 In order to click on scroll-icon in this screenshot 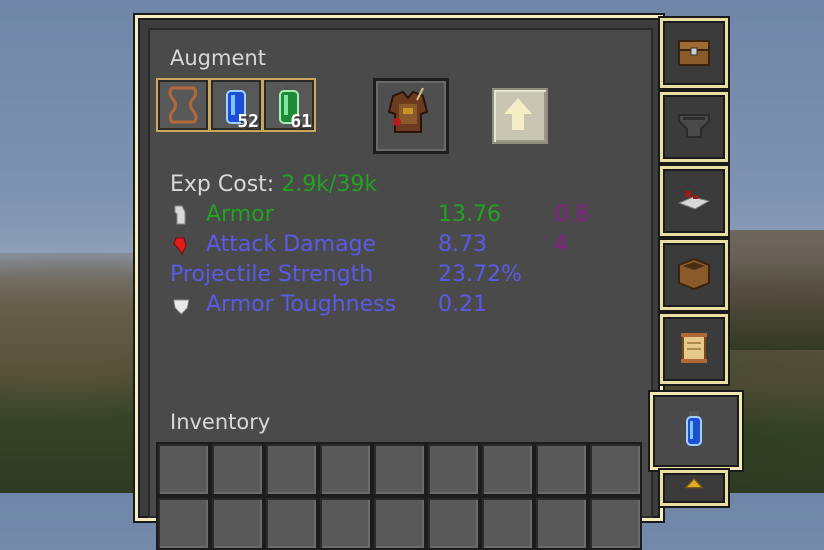, I will do `click(694, 348)`.